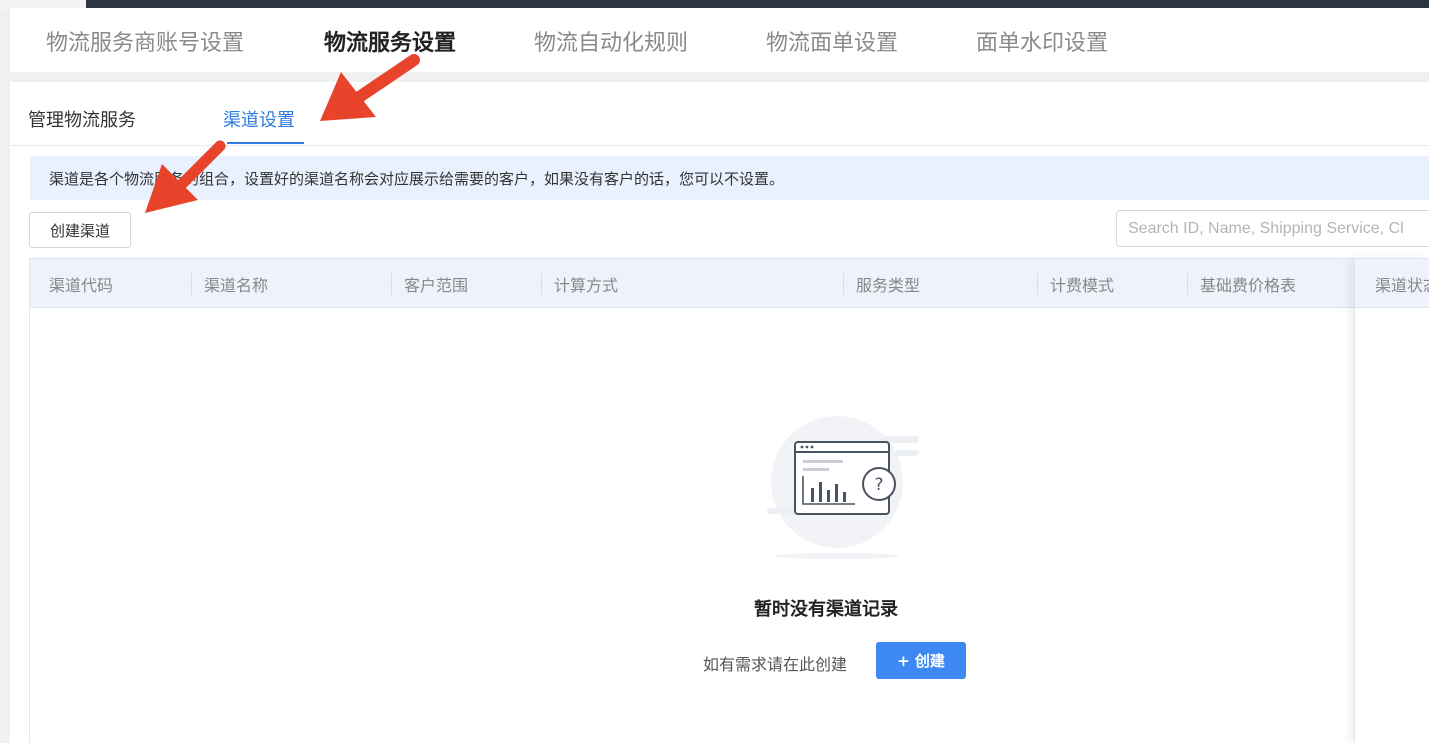  Describe the element at coordinates (719, 40) in the screenshot. I see `main-tab-bar: 物流服务商账号设置 物流服务设置 物流自动化规则 物流面单设置 面单水印设置` at that location.